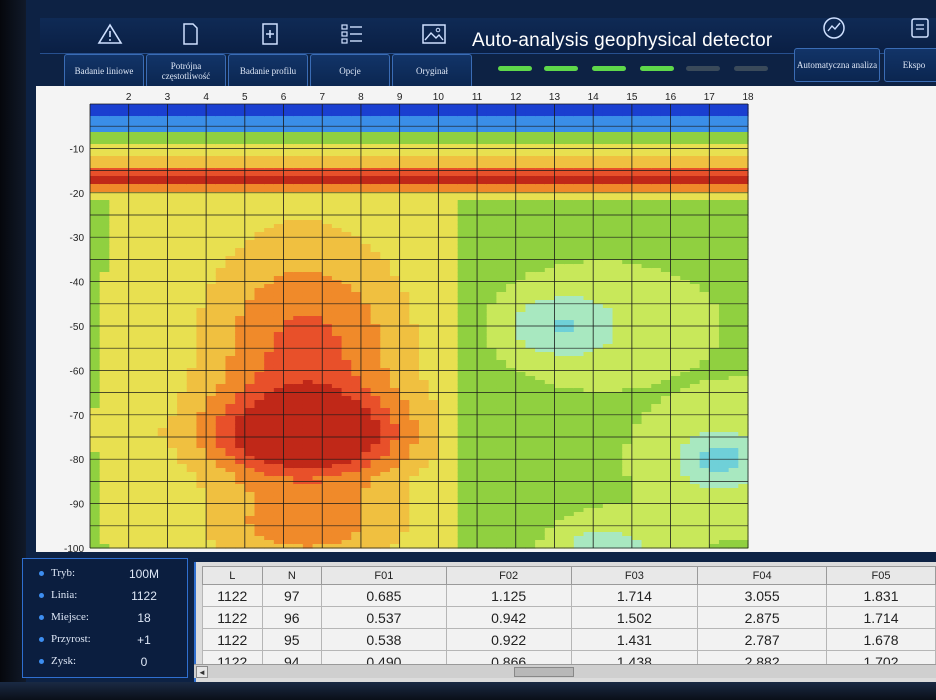 This screenshot has height=700, width=936. Describe the element at coordinates (270, 34) in the screenshot. I see `new-file-icon` at that location.